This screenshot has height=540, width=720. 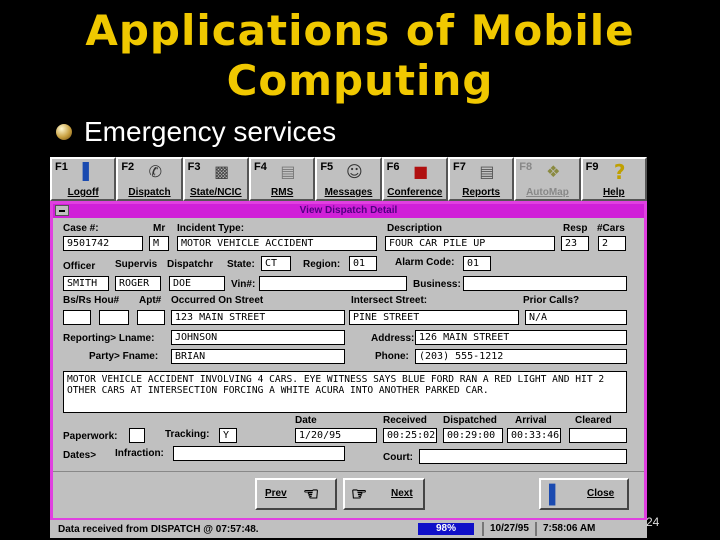 I want to click on bullet-item: Emergency services, so click(x=196, y=132).